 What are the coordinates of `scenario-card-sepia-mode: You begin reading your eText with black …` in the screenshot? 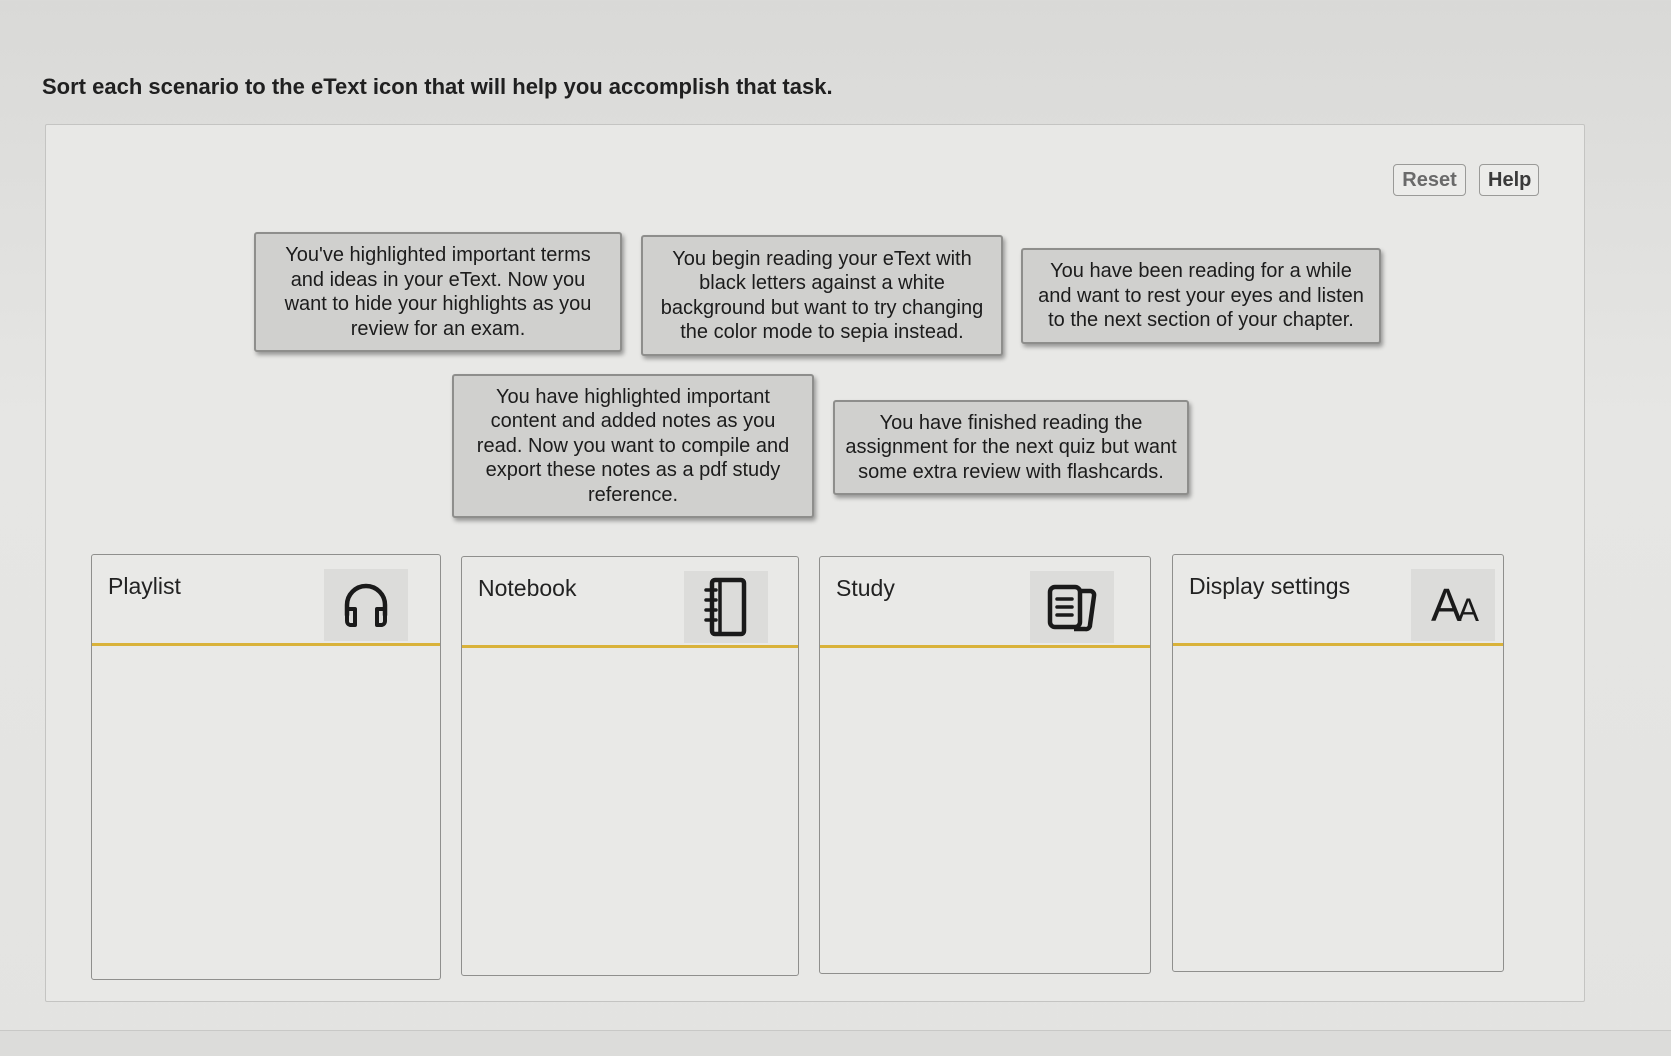 It's located at (822, 295).